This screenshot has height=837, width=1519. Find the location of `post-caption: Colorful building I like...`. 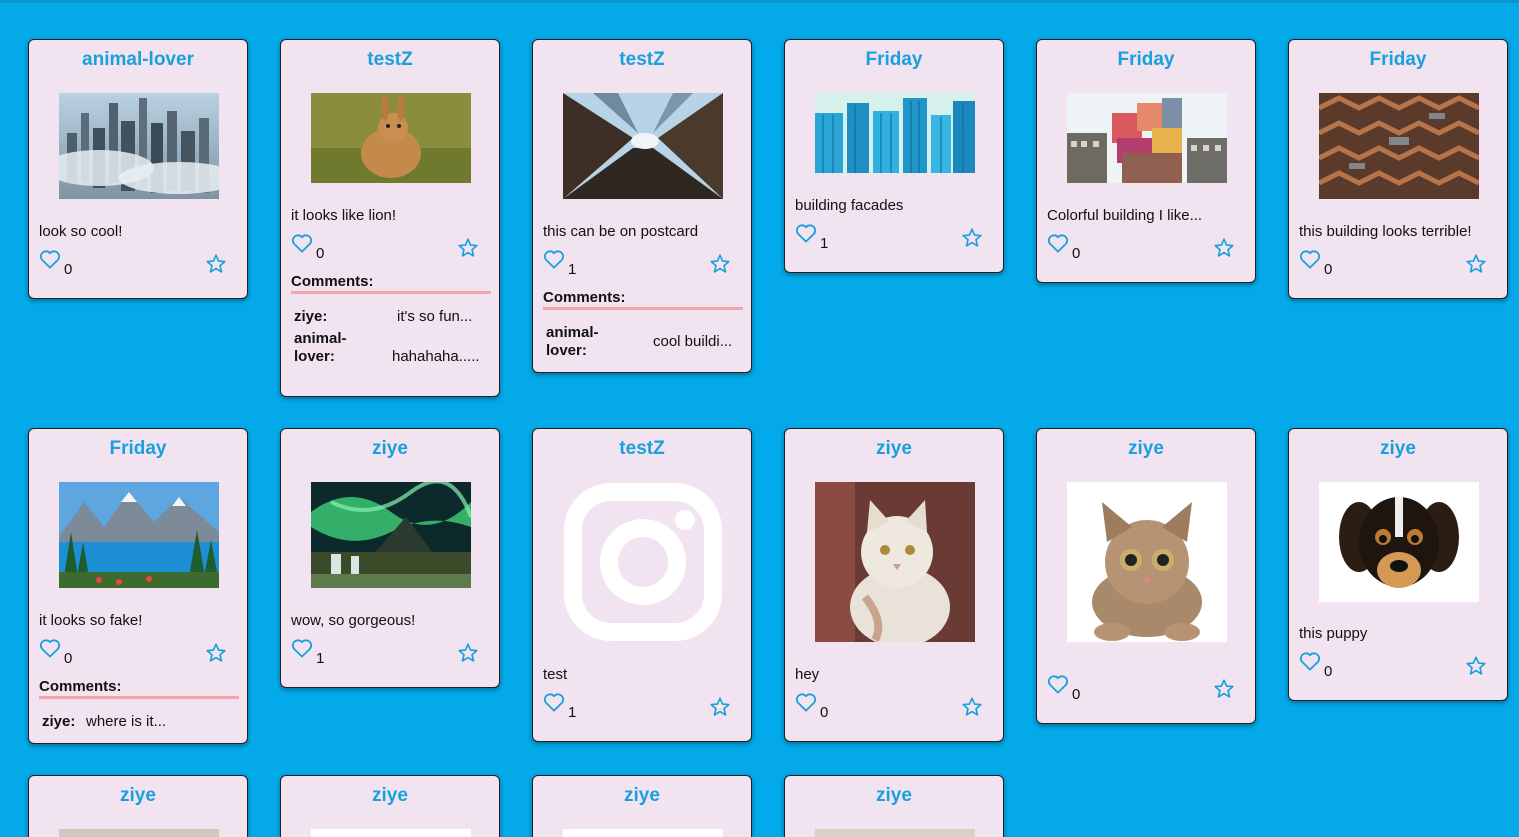

post-caption: Colorful building I like... is located at coordinates (1125, 215).